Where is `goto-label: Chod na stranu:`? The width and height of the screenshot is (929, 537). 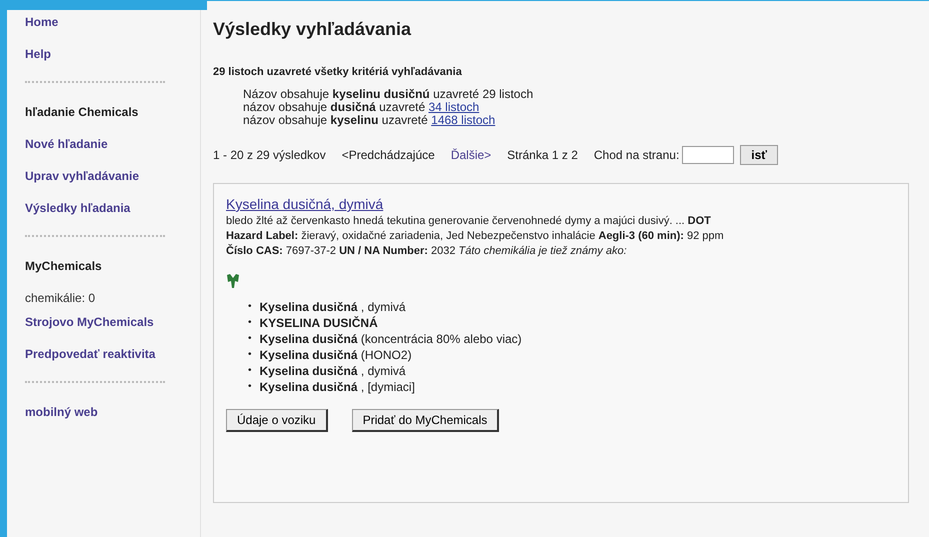
goto-label: Chod na stranu: is located at coordinates (637, 155).